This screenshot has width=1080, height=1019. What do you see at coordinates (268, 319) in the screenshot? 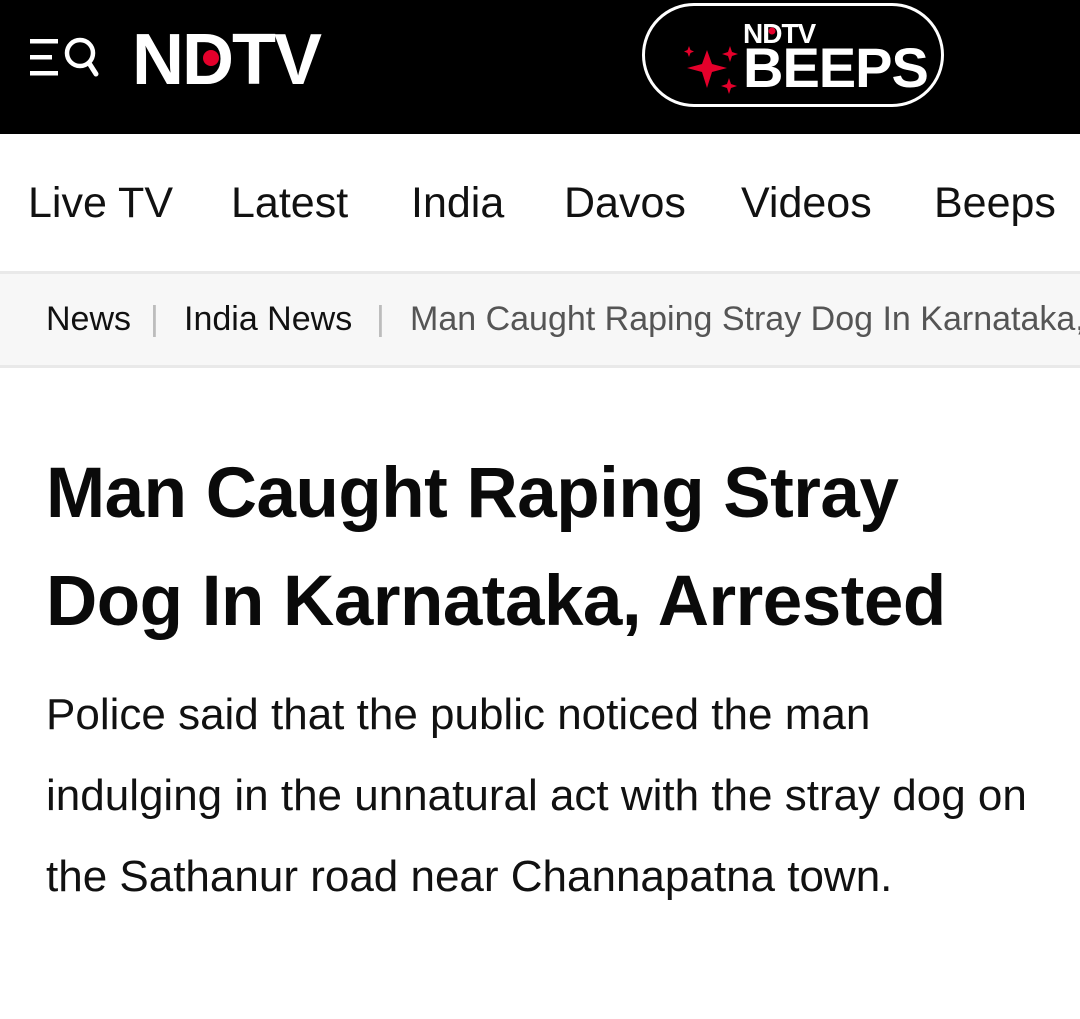
I see `breadcrumb-india-news: India News` at bounding box center [268, 319].